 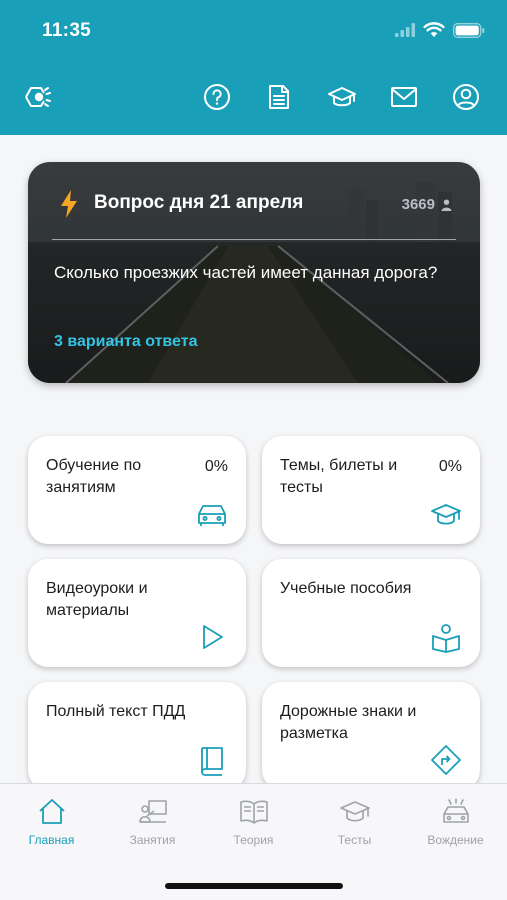 I want to click on tab-driving: Вождение, so click(x=455, y=821).